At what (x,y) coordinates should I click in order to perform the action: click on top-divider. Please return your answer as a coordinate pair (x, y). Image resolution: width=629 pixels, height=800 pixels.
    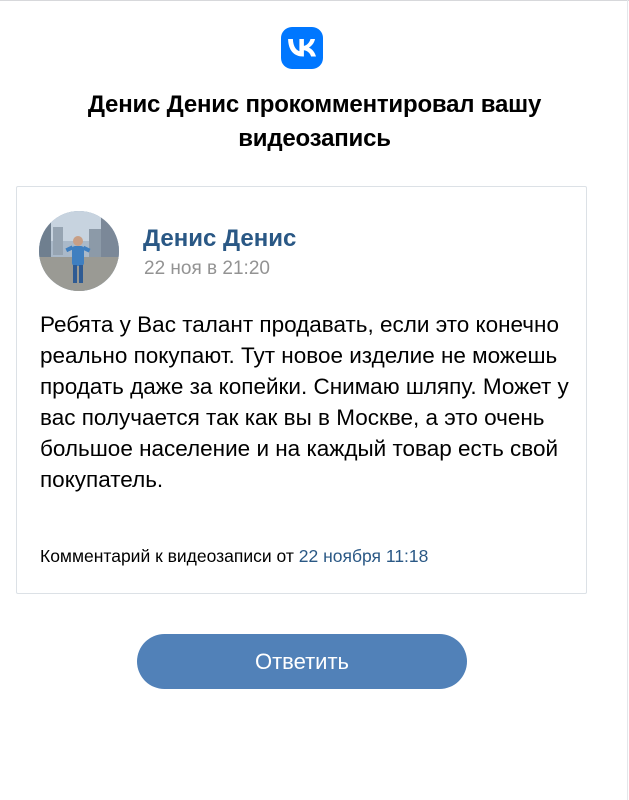
    Looking at the image, I should click on (314, 0).